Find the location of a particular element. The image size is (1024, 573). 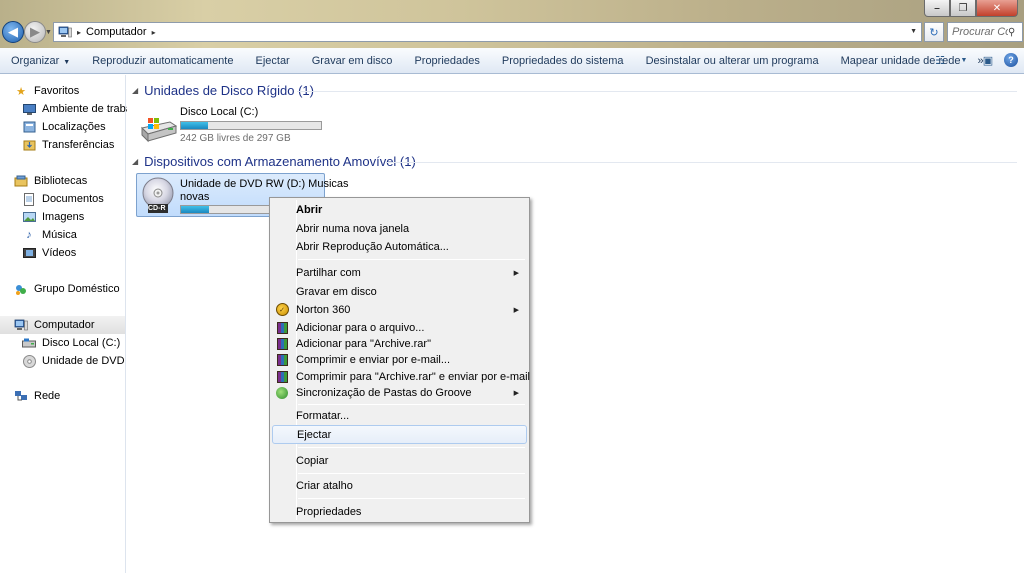

back-arrow-icon: ◀ is located at coordinates (13, 31).